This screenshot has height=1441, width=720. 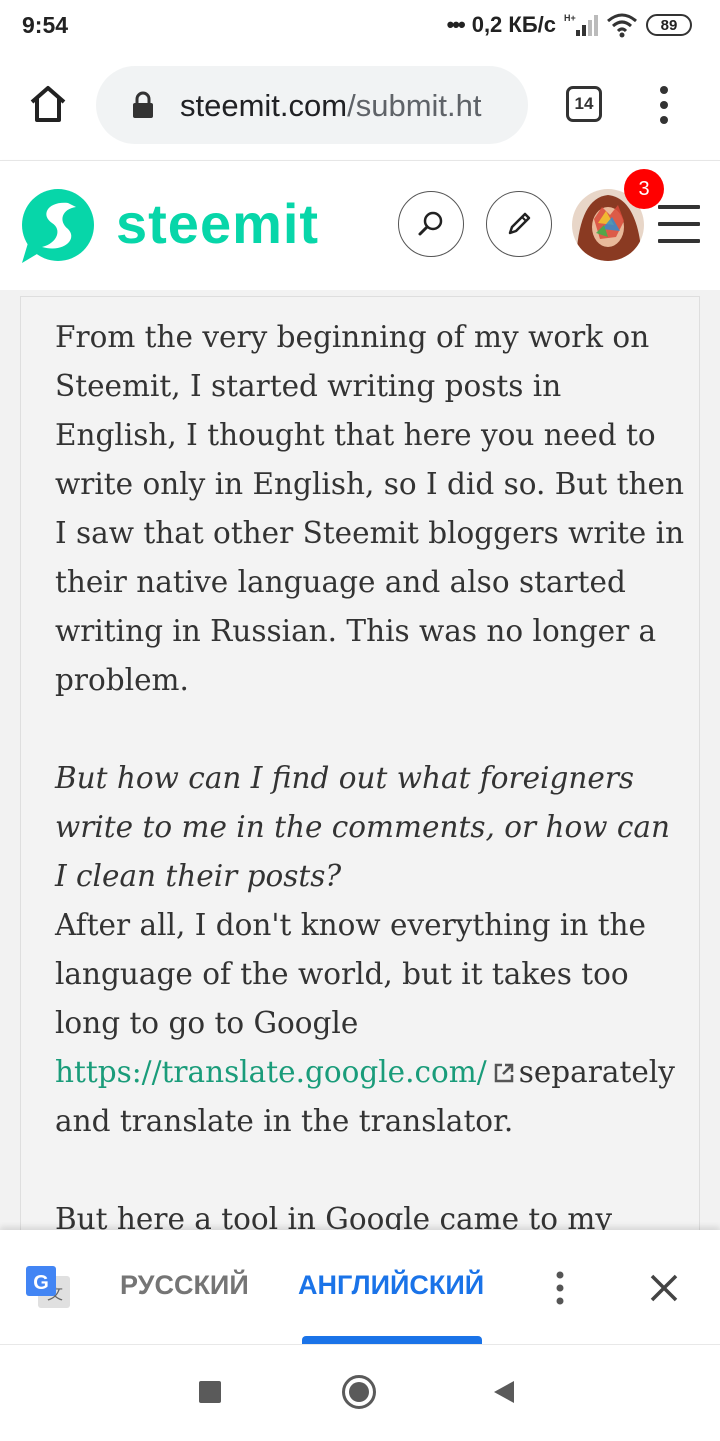 What do you see at coordinates (504, 1392) in the screenshot?
I see `back-nav-icon` at bounding box center [504, 1392].